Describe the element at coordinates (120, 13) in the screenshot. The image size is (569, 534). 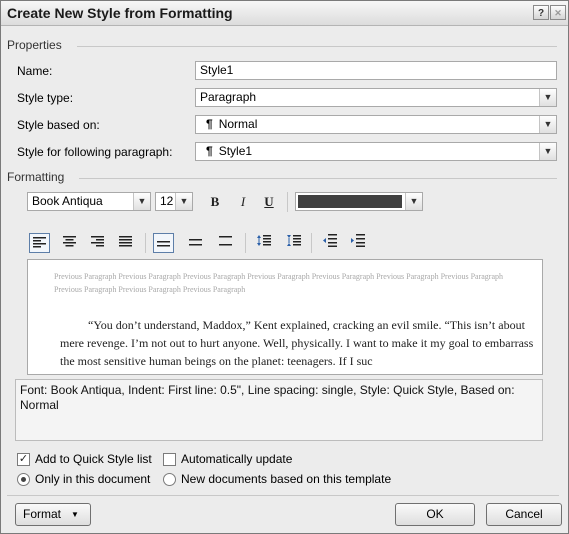
I see `dialog-title: Create New Style from Formatting` at that location.